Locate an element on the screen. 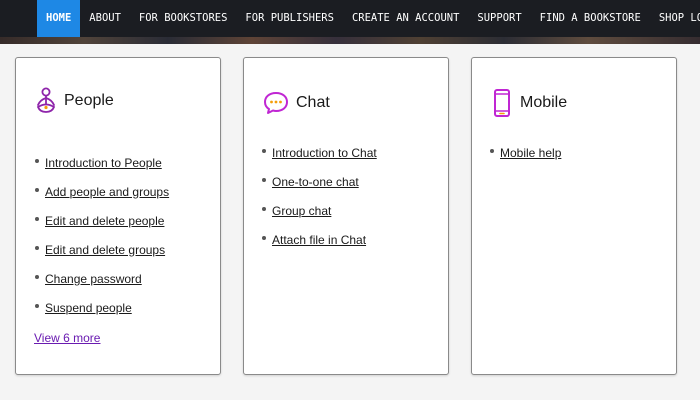 The image size is (700, 400). list-item: Edit and delete people is located at coordinates (102, 220).